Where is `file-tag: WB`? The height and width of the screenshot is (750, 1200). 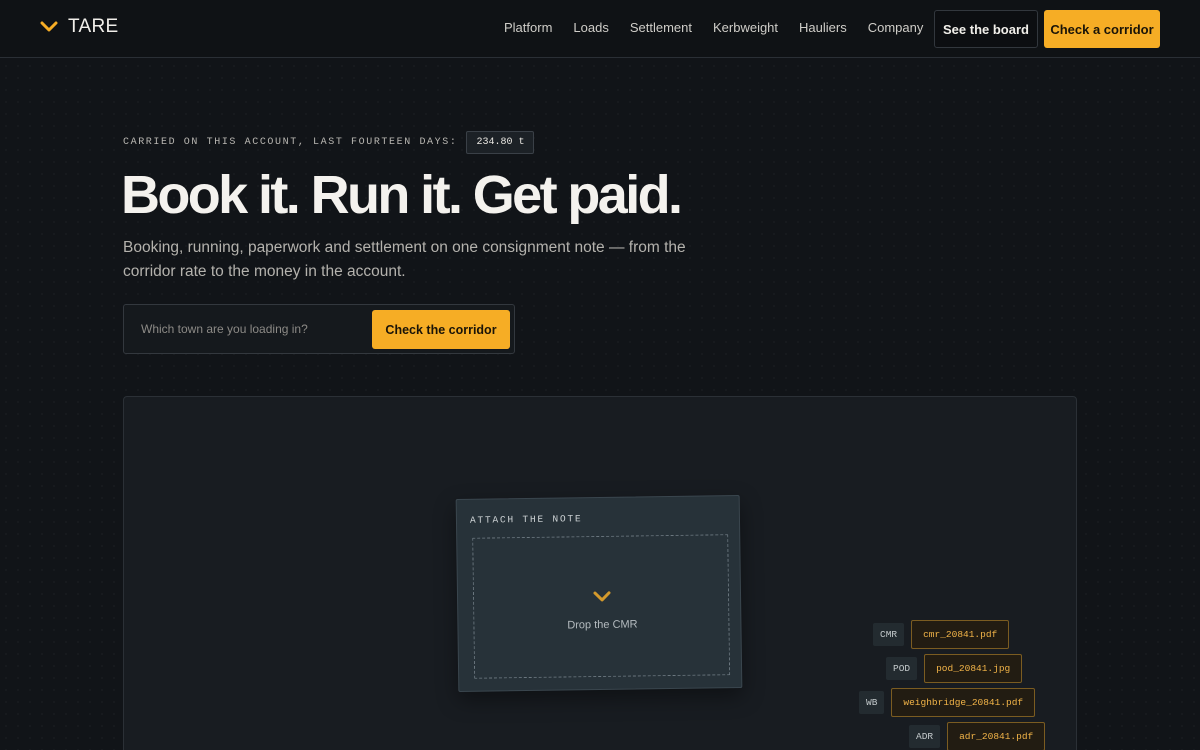 file-tag: WB is located at coordinates (872, 702).